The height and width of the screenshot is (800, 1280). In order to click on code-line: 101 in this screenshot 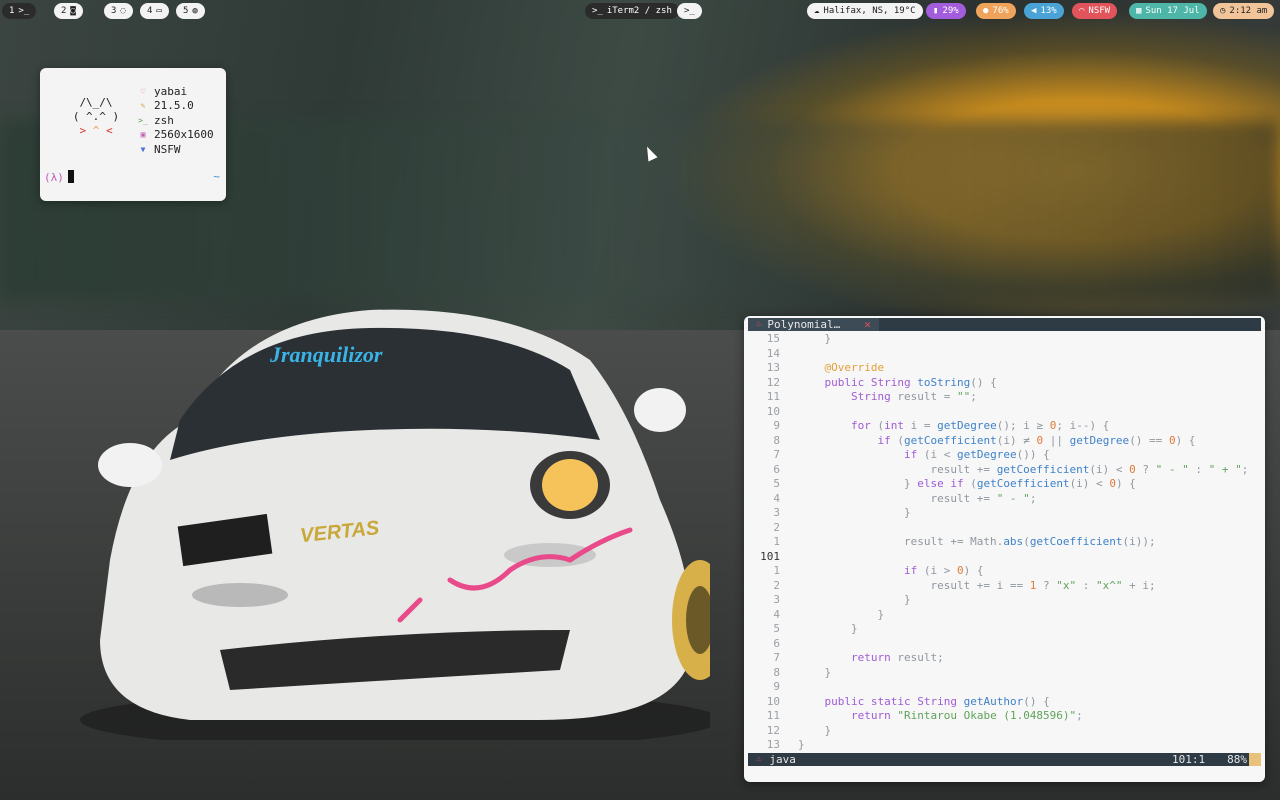, I will do `click(1004, 557)`.